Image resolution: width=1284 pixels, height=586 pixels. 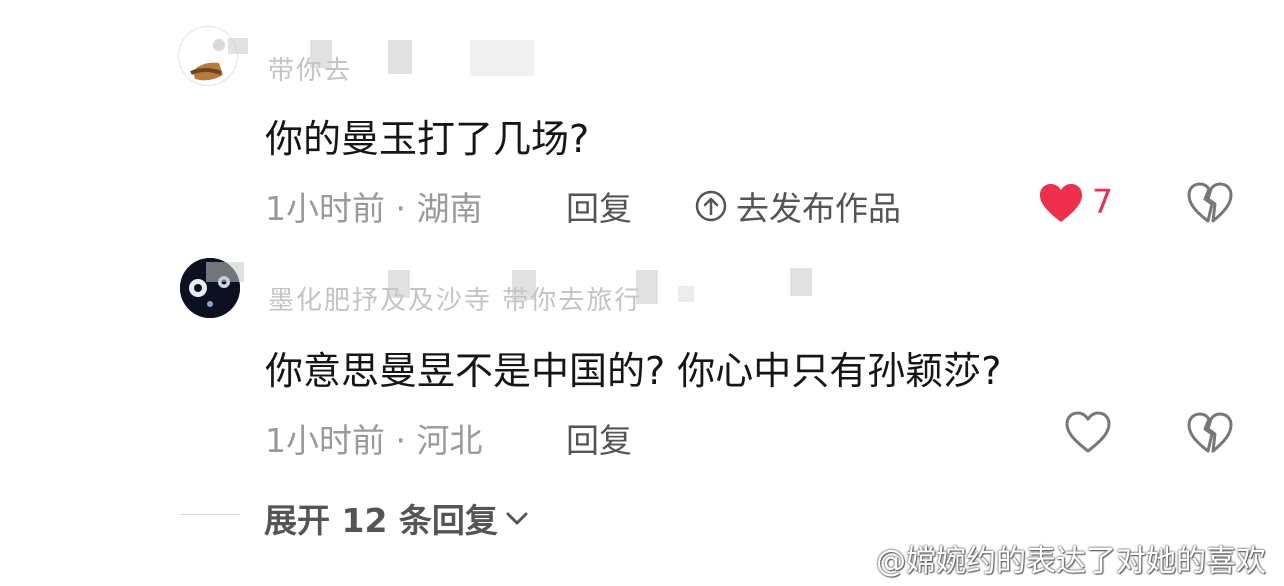 I want to click on upload-arrow-icon, so click(x=711, y=206).